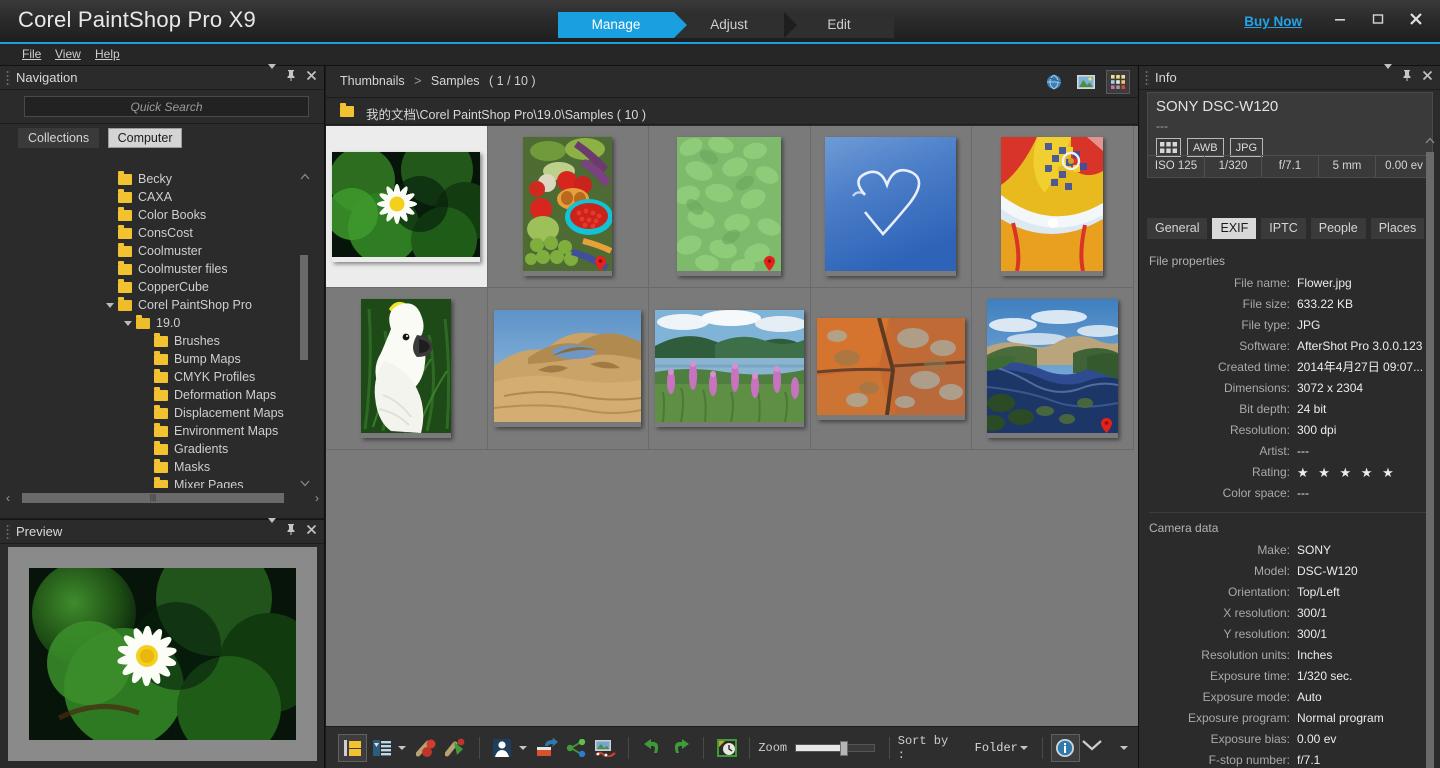 The image size is (1440, 768). What do you see at coordinates (835, 748) in the screenshot?
I see `zoom-slider` at bounding box center [835, 748].